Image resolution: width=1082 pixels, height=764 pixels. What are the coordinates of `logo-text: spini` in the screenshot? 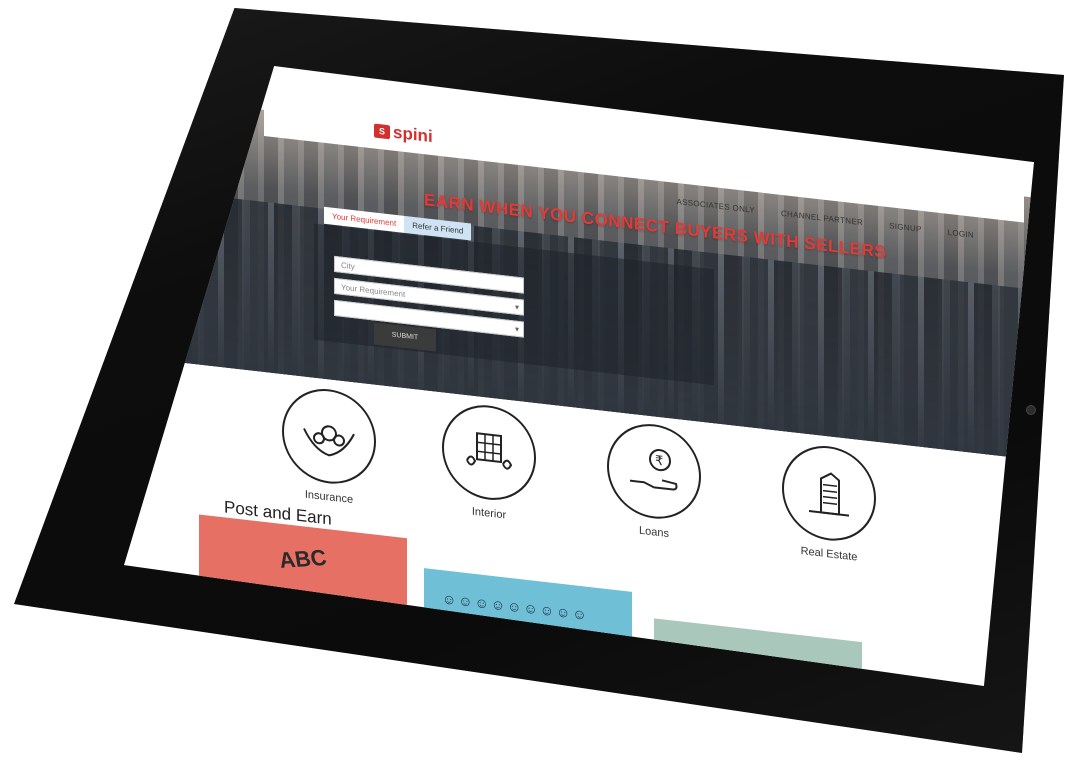 It's located at (413, 134).